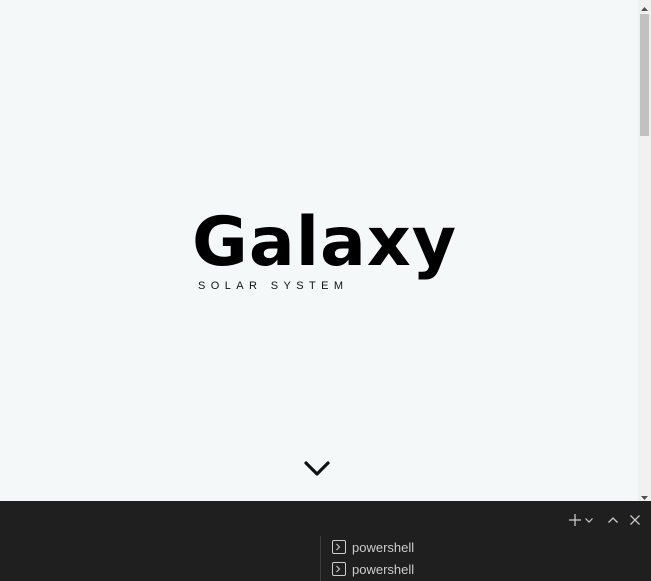 The height and width of the screenshot is (581, 651). I want to click on maximize-panel-button, so click(613, 520).